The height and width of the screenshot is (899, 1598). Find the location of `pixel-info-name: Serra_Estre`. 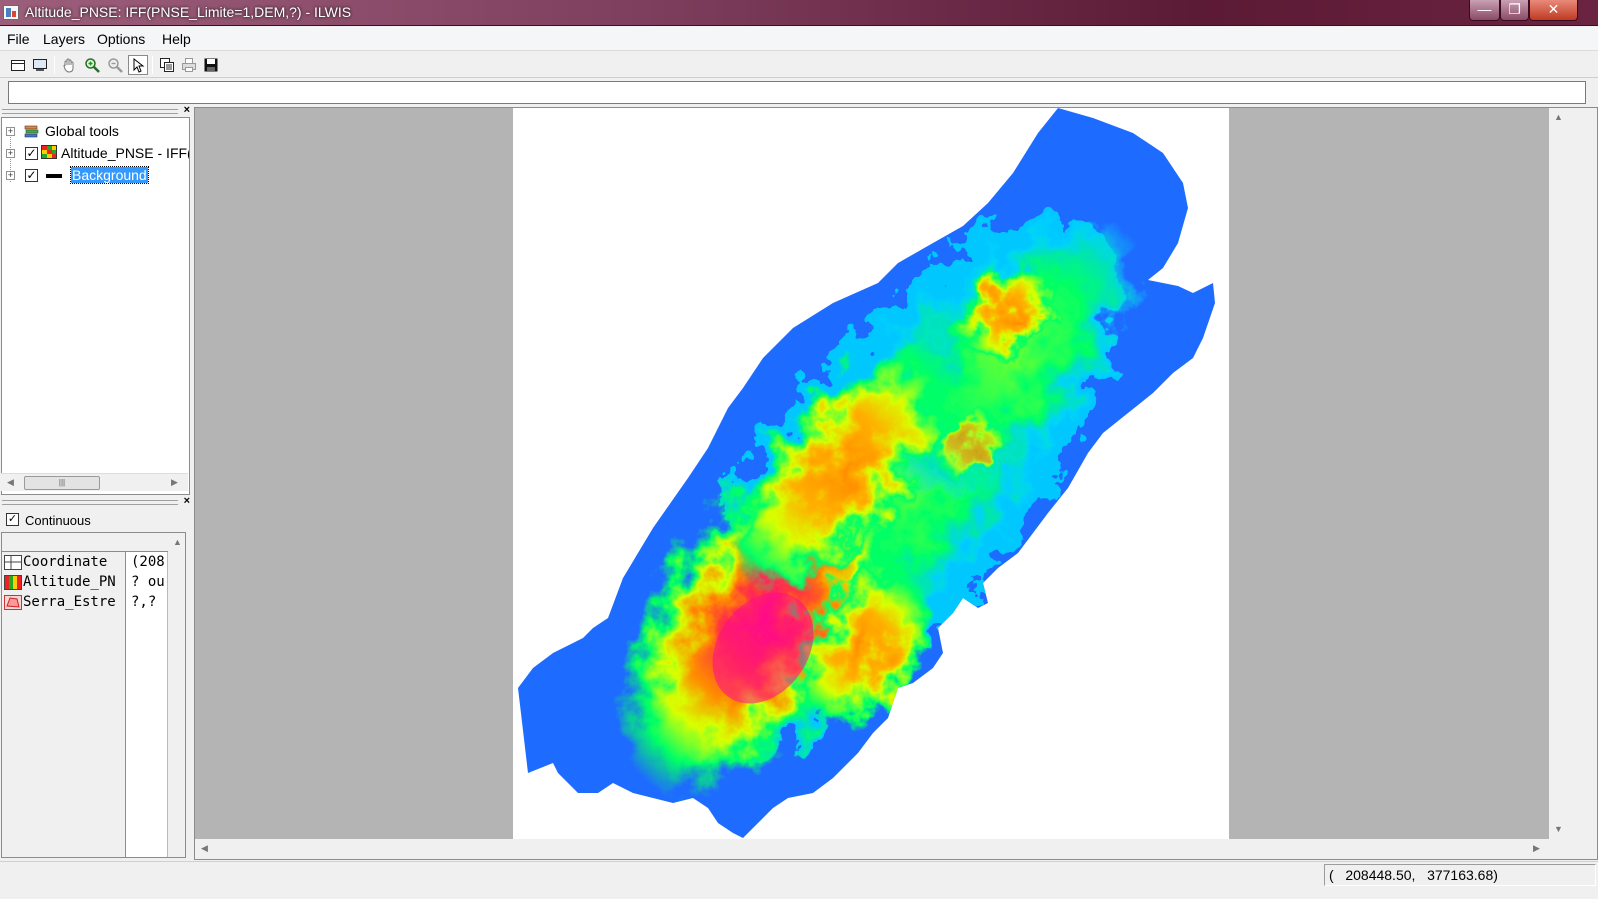

pixel-info-name: Serra_Estre is located at coordinates (69, 602).